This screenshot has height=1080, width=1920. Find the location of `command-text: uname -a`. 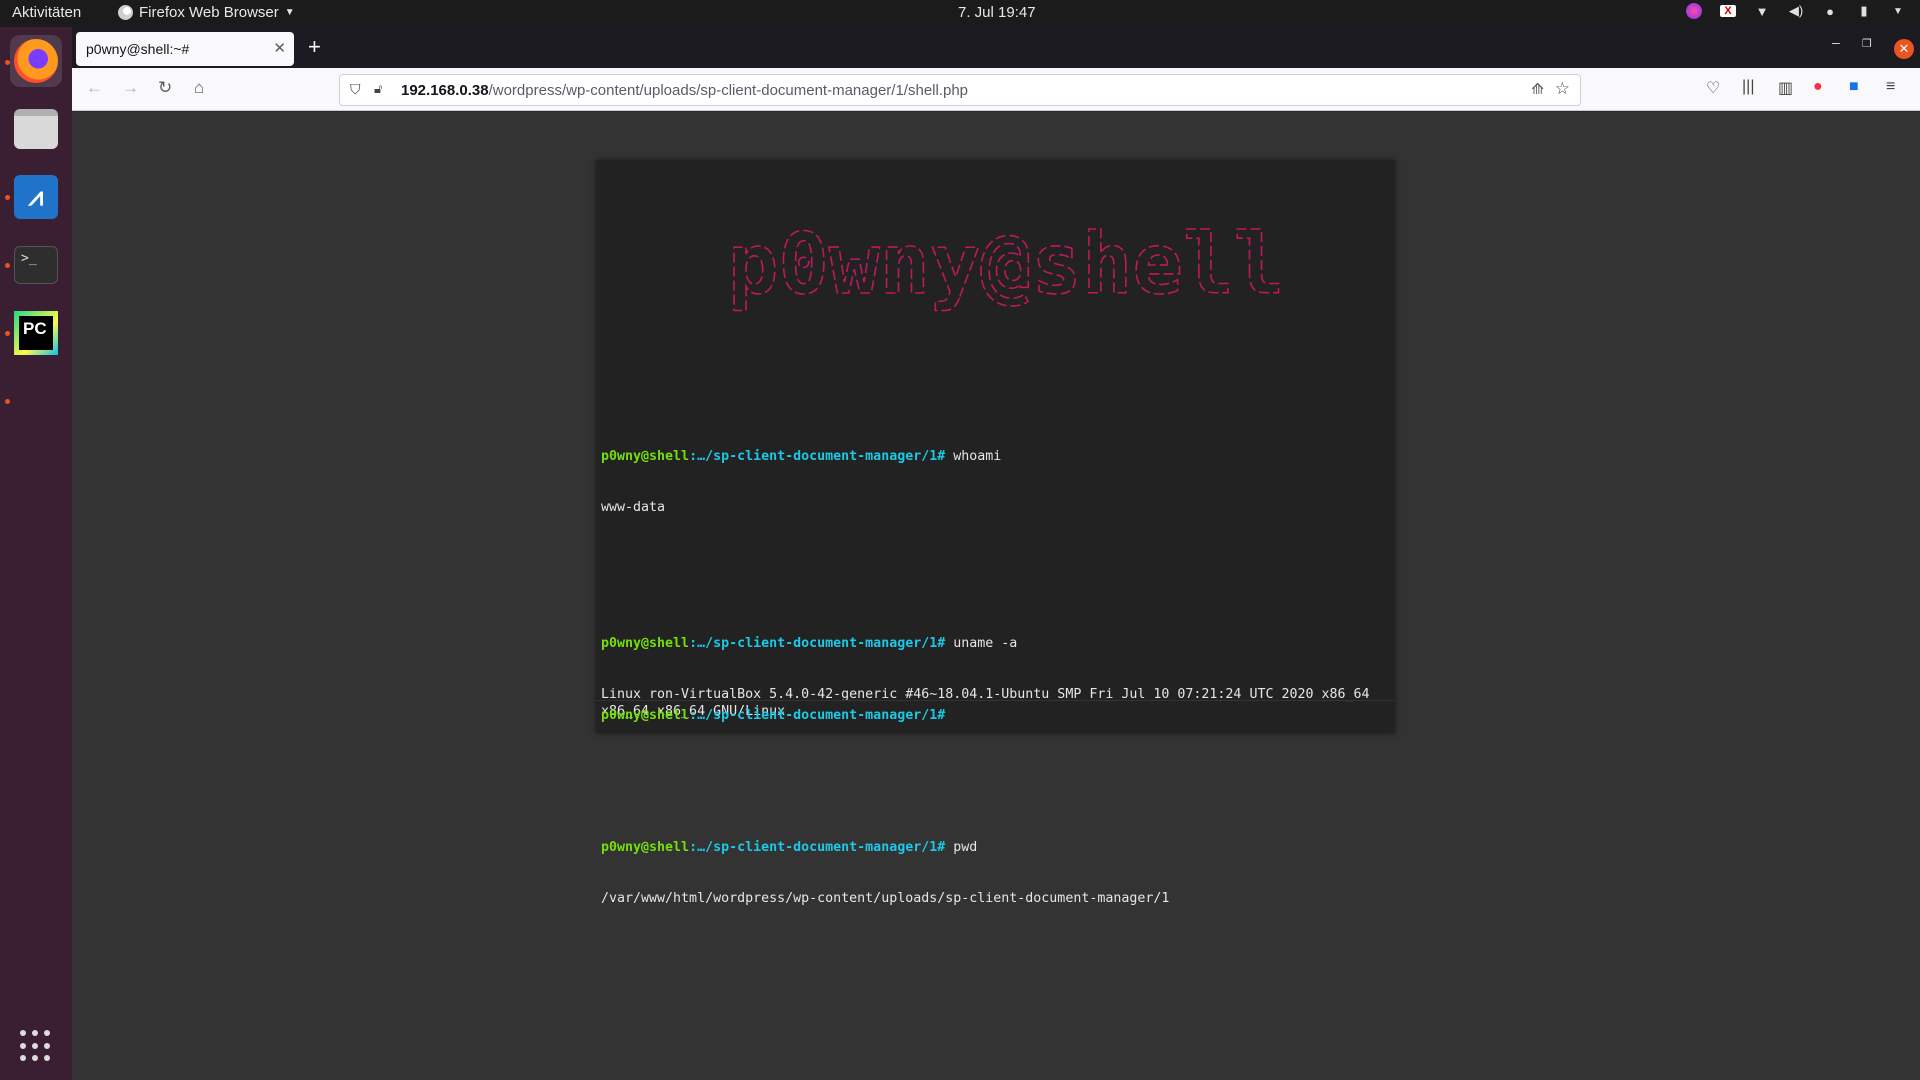

command-text: uname -a is located at coordinates (981, 643).